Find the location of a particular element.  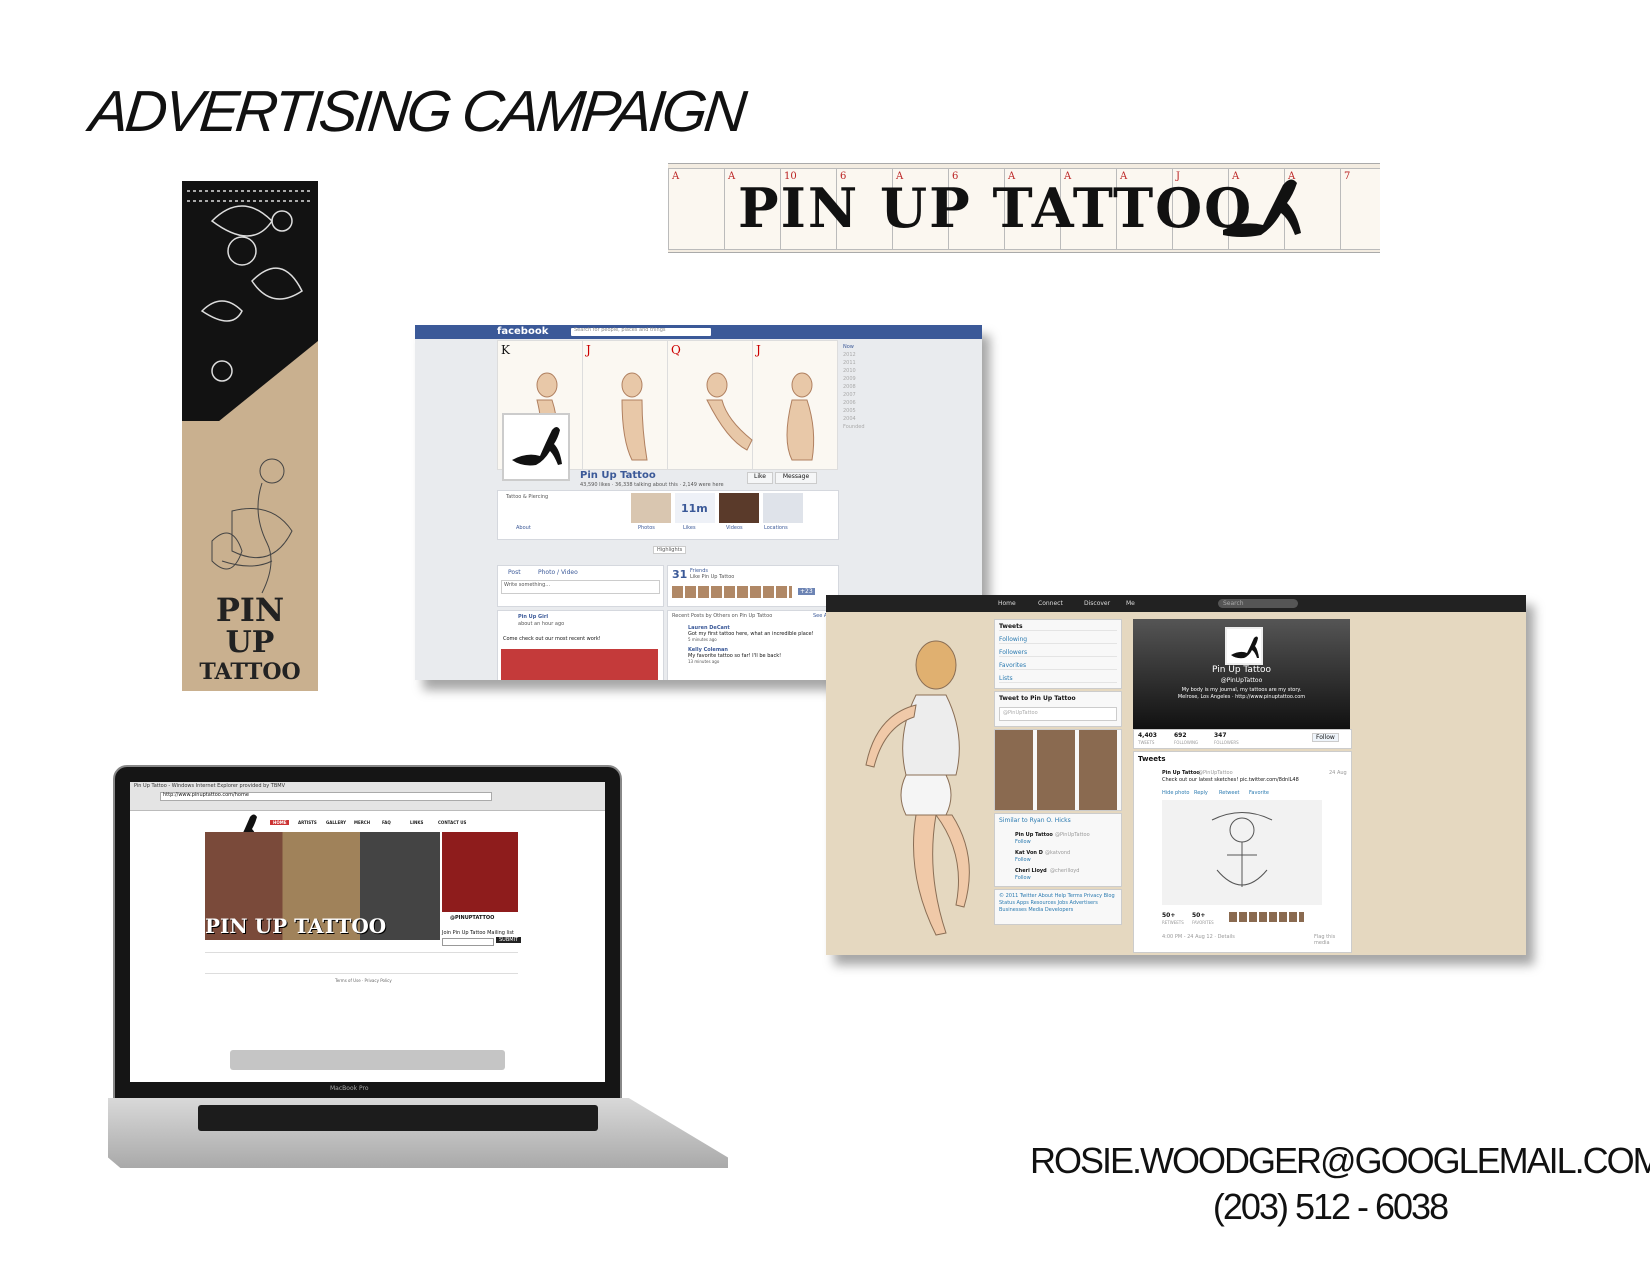

twitter-similar-follow-3: Follow is located at coordinates (1023, 878).